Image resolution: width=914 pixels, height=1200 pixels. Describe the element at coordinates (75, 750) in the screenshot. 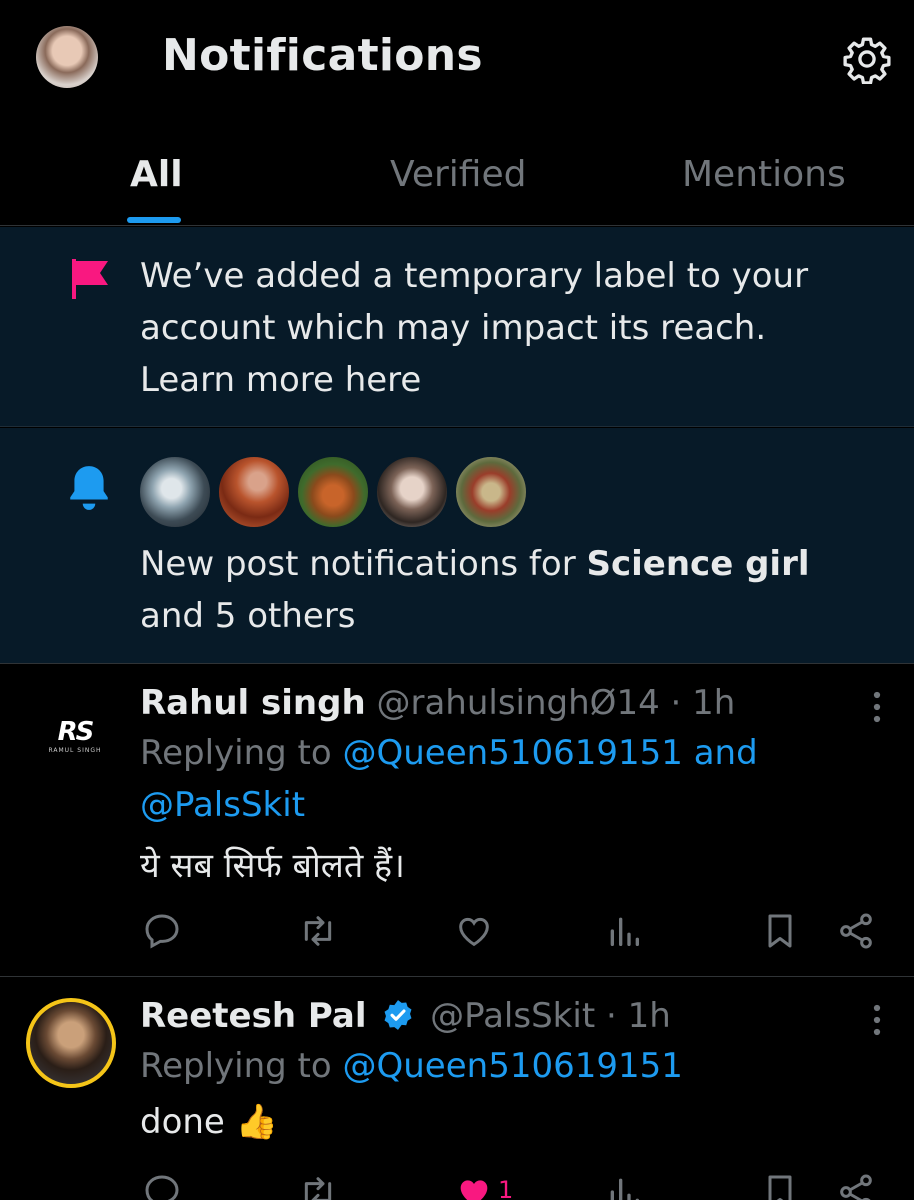

I see `avatar-logo-subtext: RAMUL SINGH` at that location.